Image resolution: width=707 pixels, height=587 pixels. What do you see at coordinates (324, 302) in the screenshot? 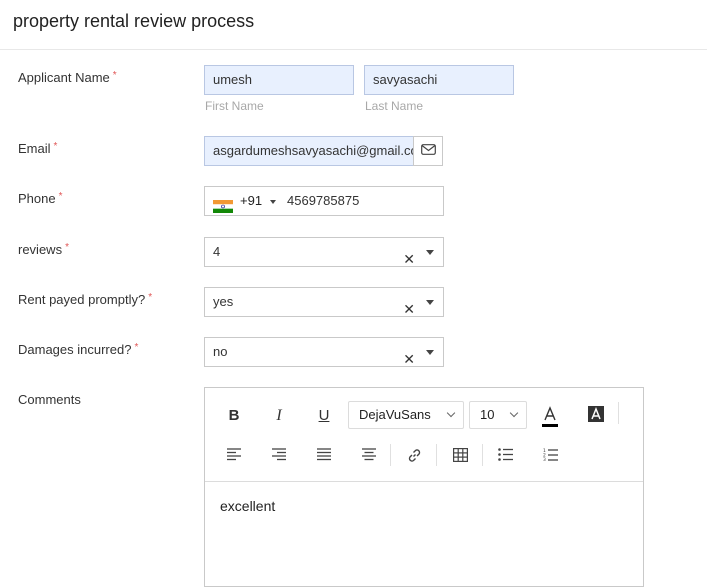
I see `rent-payed-select: yes ✕` at bounding box center [324, 302].